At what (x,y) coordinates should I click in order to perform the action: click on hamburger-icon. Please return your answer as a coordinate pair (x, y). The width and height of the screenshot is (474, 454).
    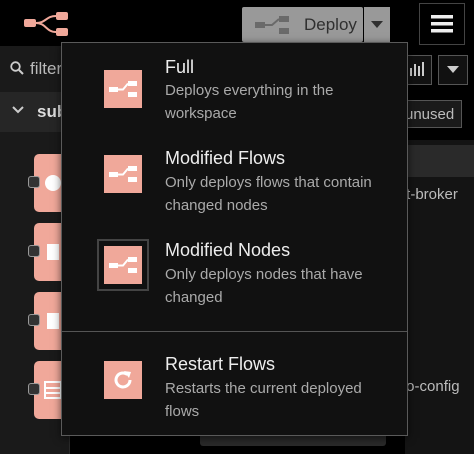
    Looking at the image, I should click on (442, 24).